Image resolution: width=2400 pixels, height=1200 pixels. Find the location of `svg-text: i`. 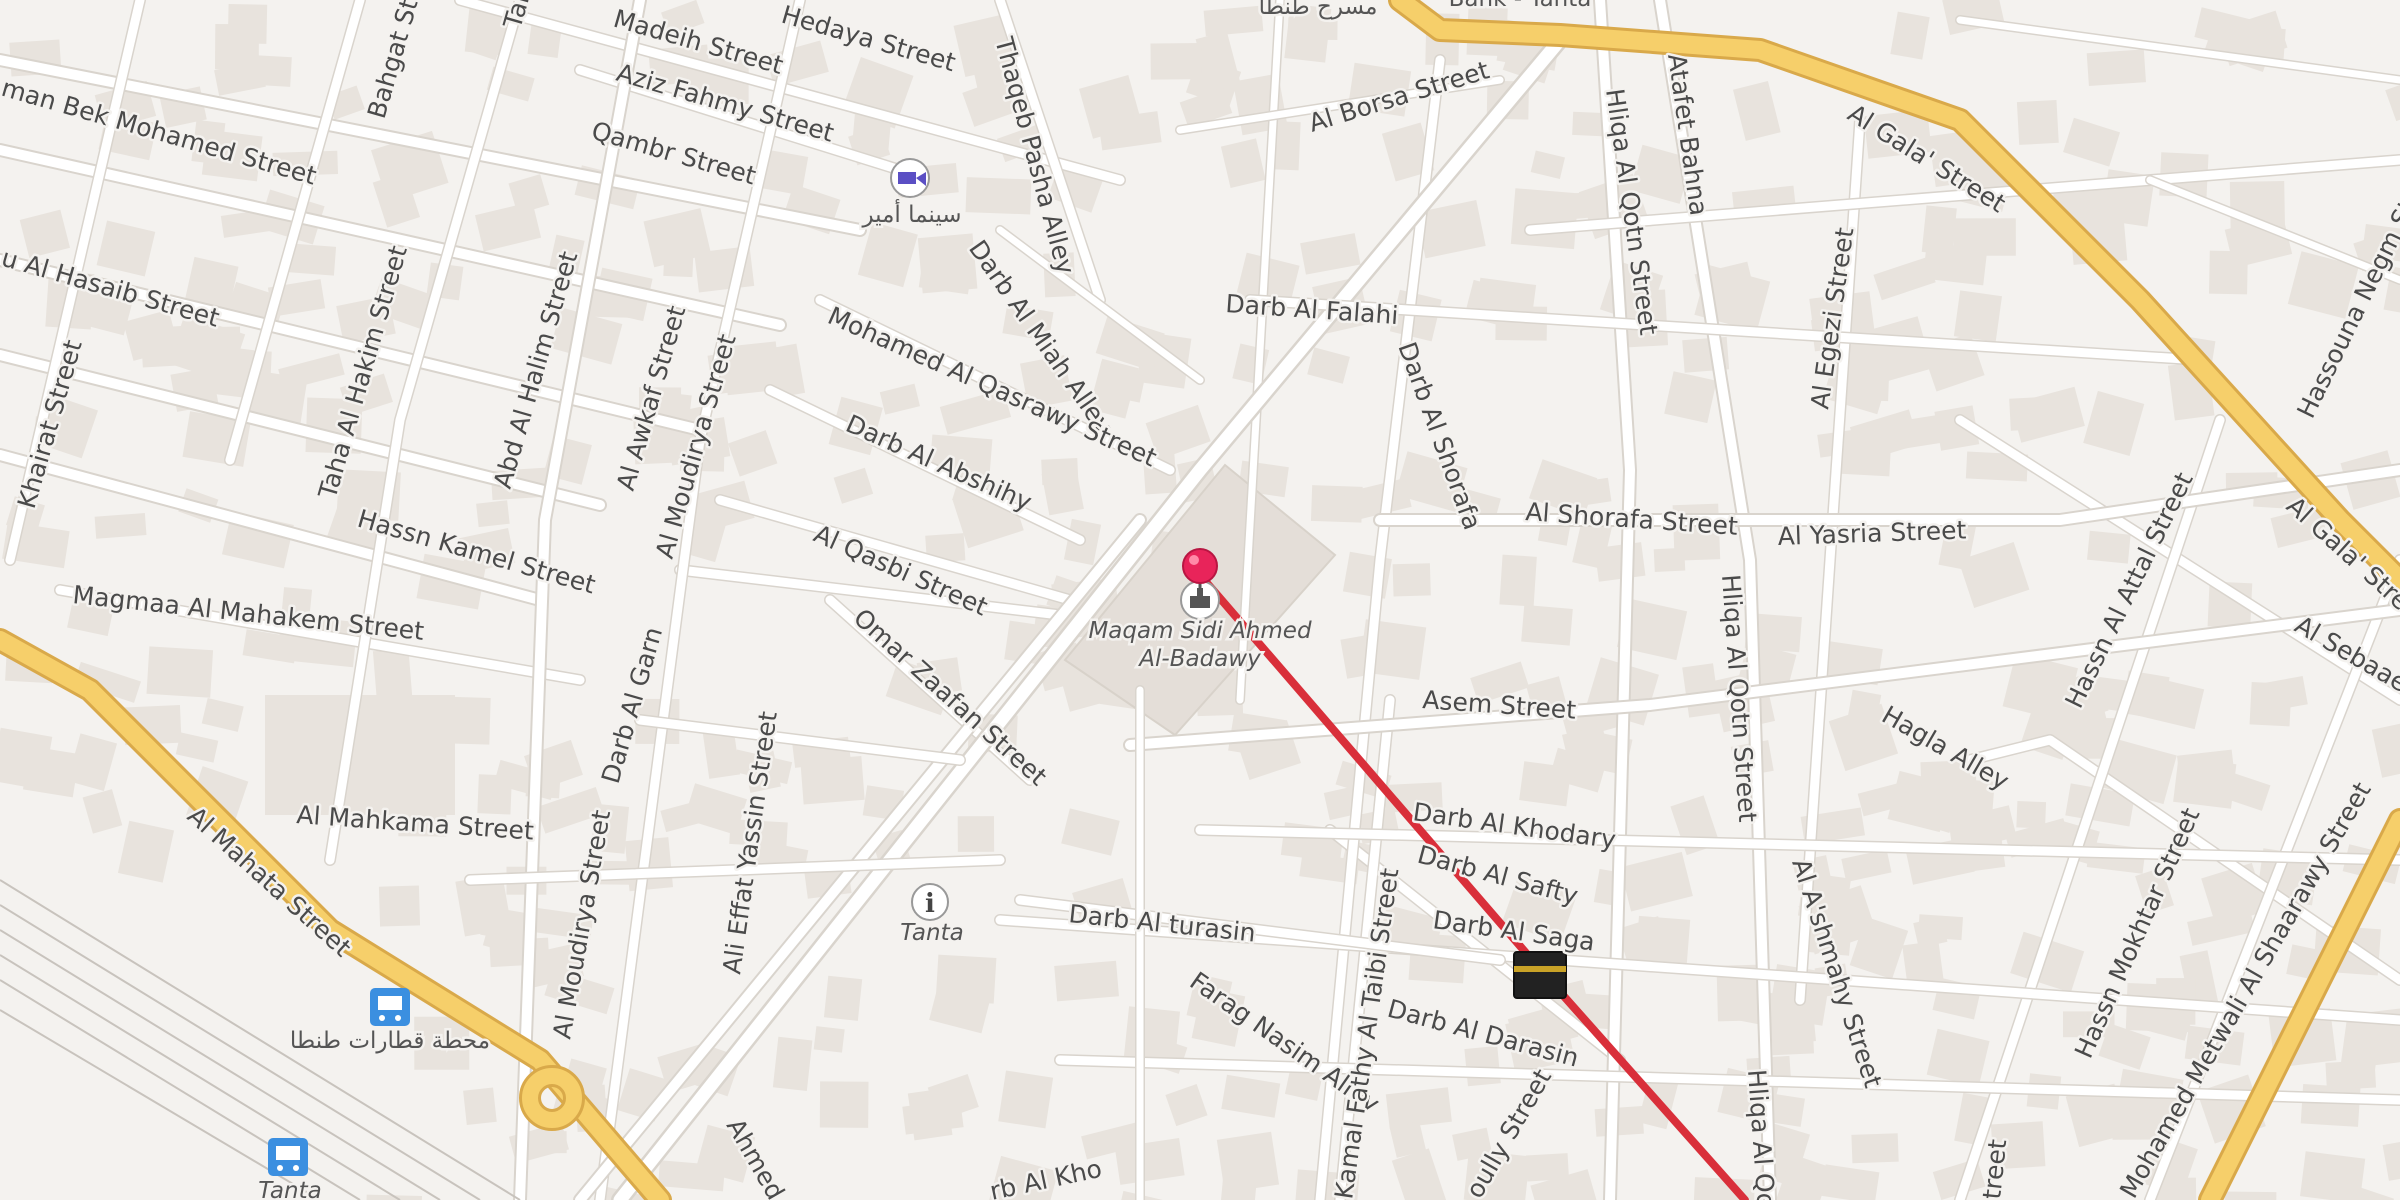

svg-text: i is located at coordinates (930, 904).